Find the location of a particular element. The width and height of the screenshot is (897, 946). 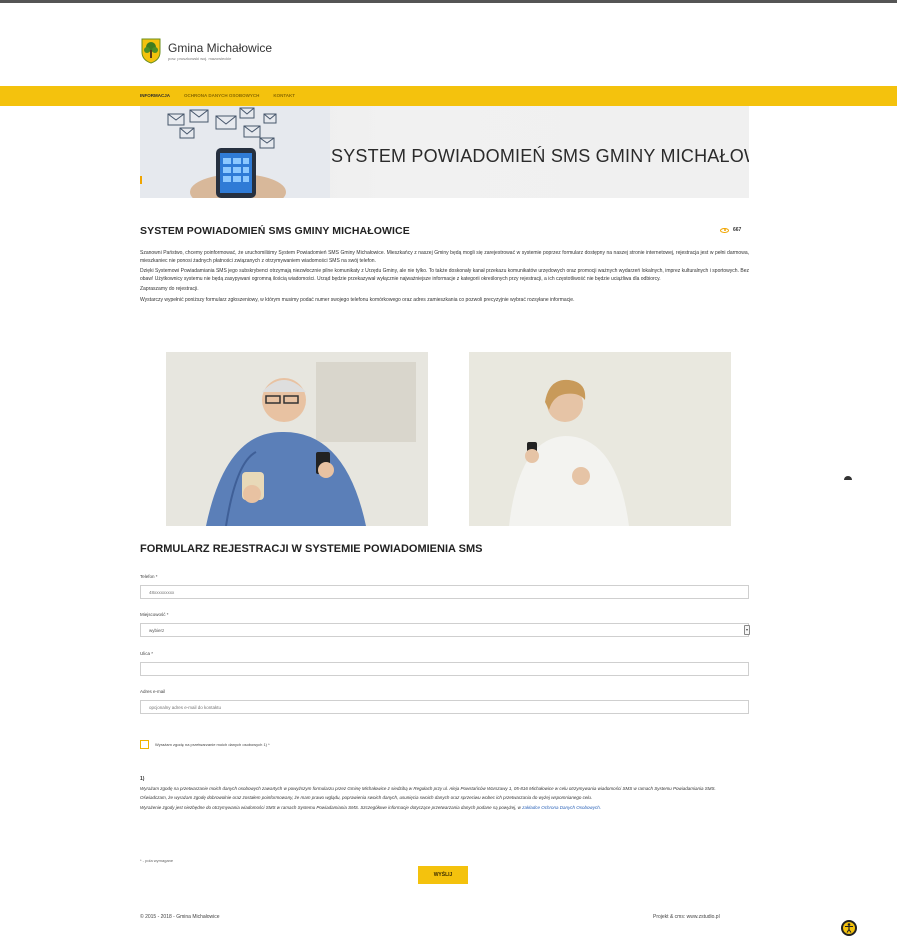

required-note: * - pola wymagane is located at coordinates (157, 860).